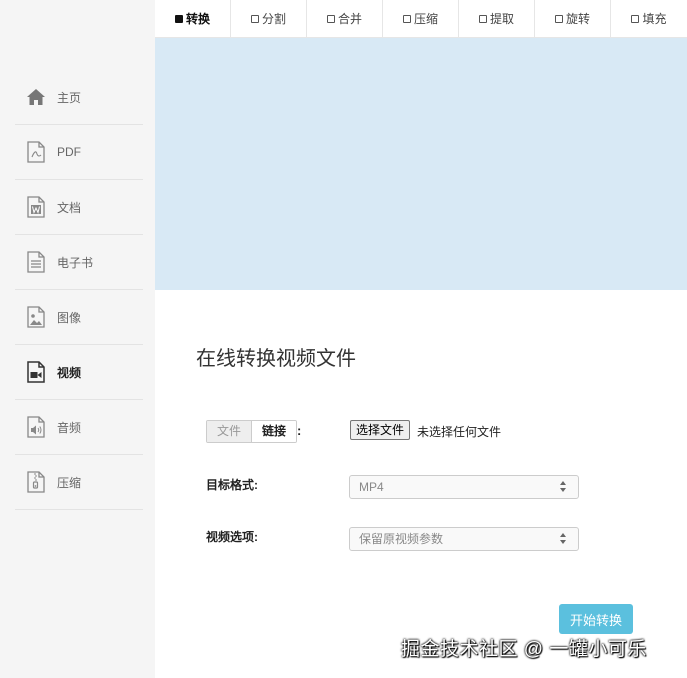 Image resolution: width=687 pixels, height=678 pixels. What do you see at coordinates (232, 537) in the screenshot?
I see `video-options-label: 视频选项:` at bounding box center [232, 537].